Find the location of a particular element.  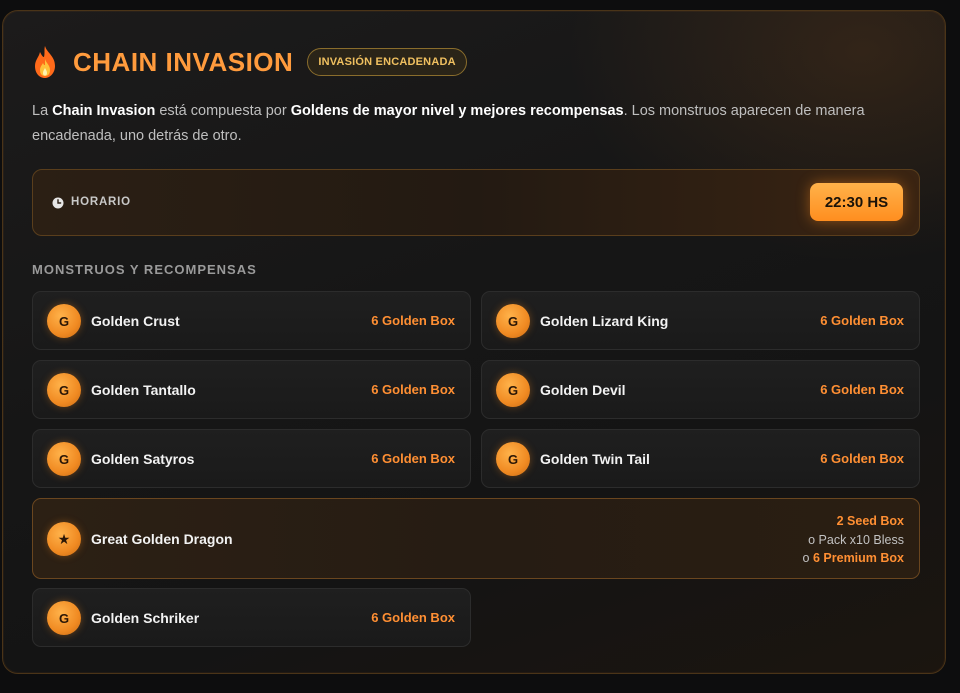

monster-name: Golden Crust is located at coordinates (135, 321).